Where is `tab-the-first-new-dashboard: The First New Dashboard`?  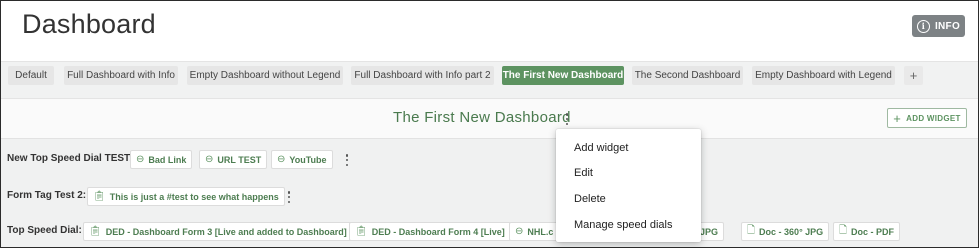 tab-the-first-new-dashboard: The First New Dashboard is located at coordinates (563, 75).